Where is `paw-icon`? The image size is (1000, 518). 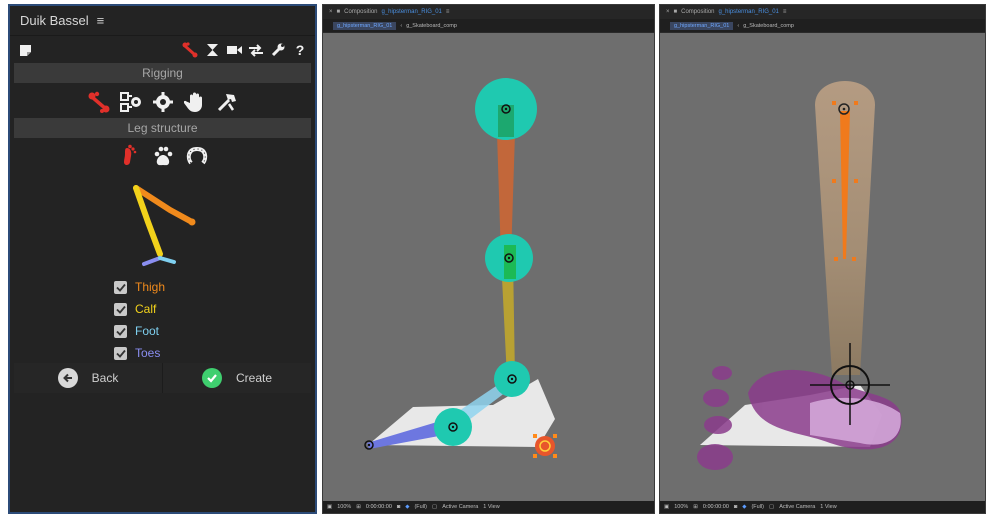 paw-icon is located at coordinates (163, 156).